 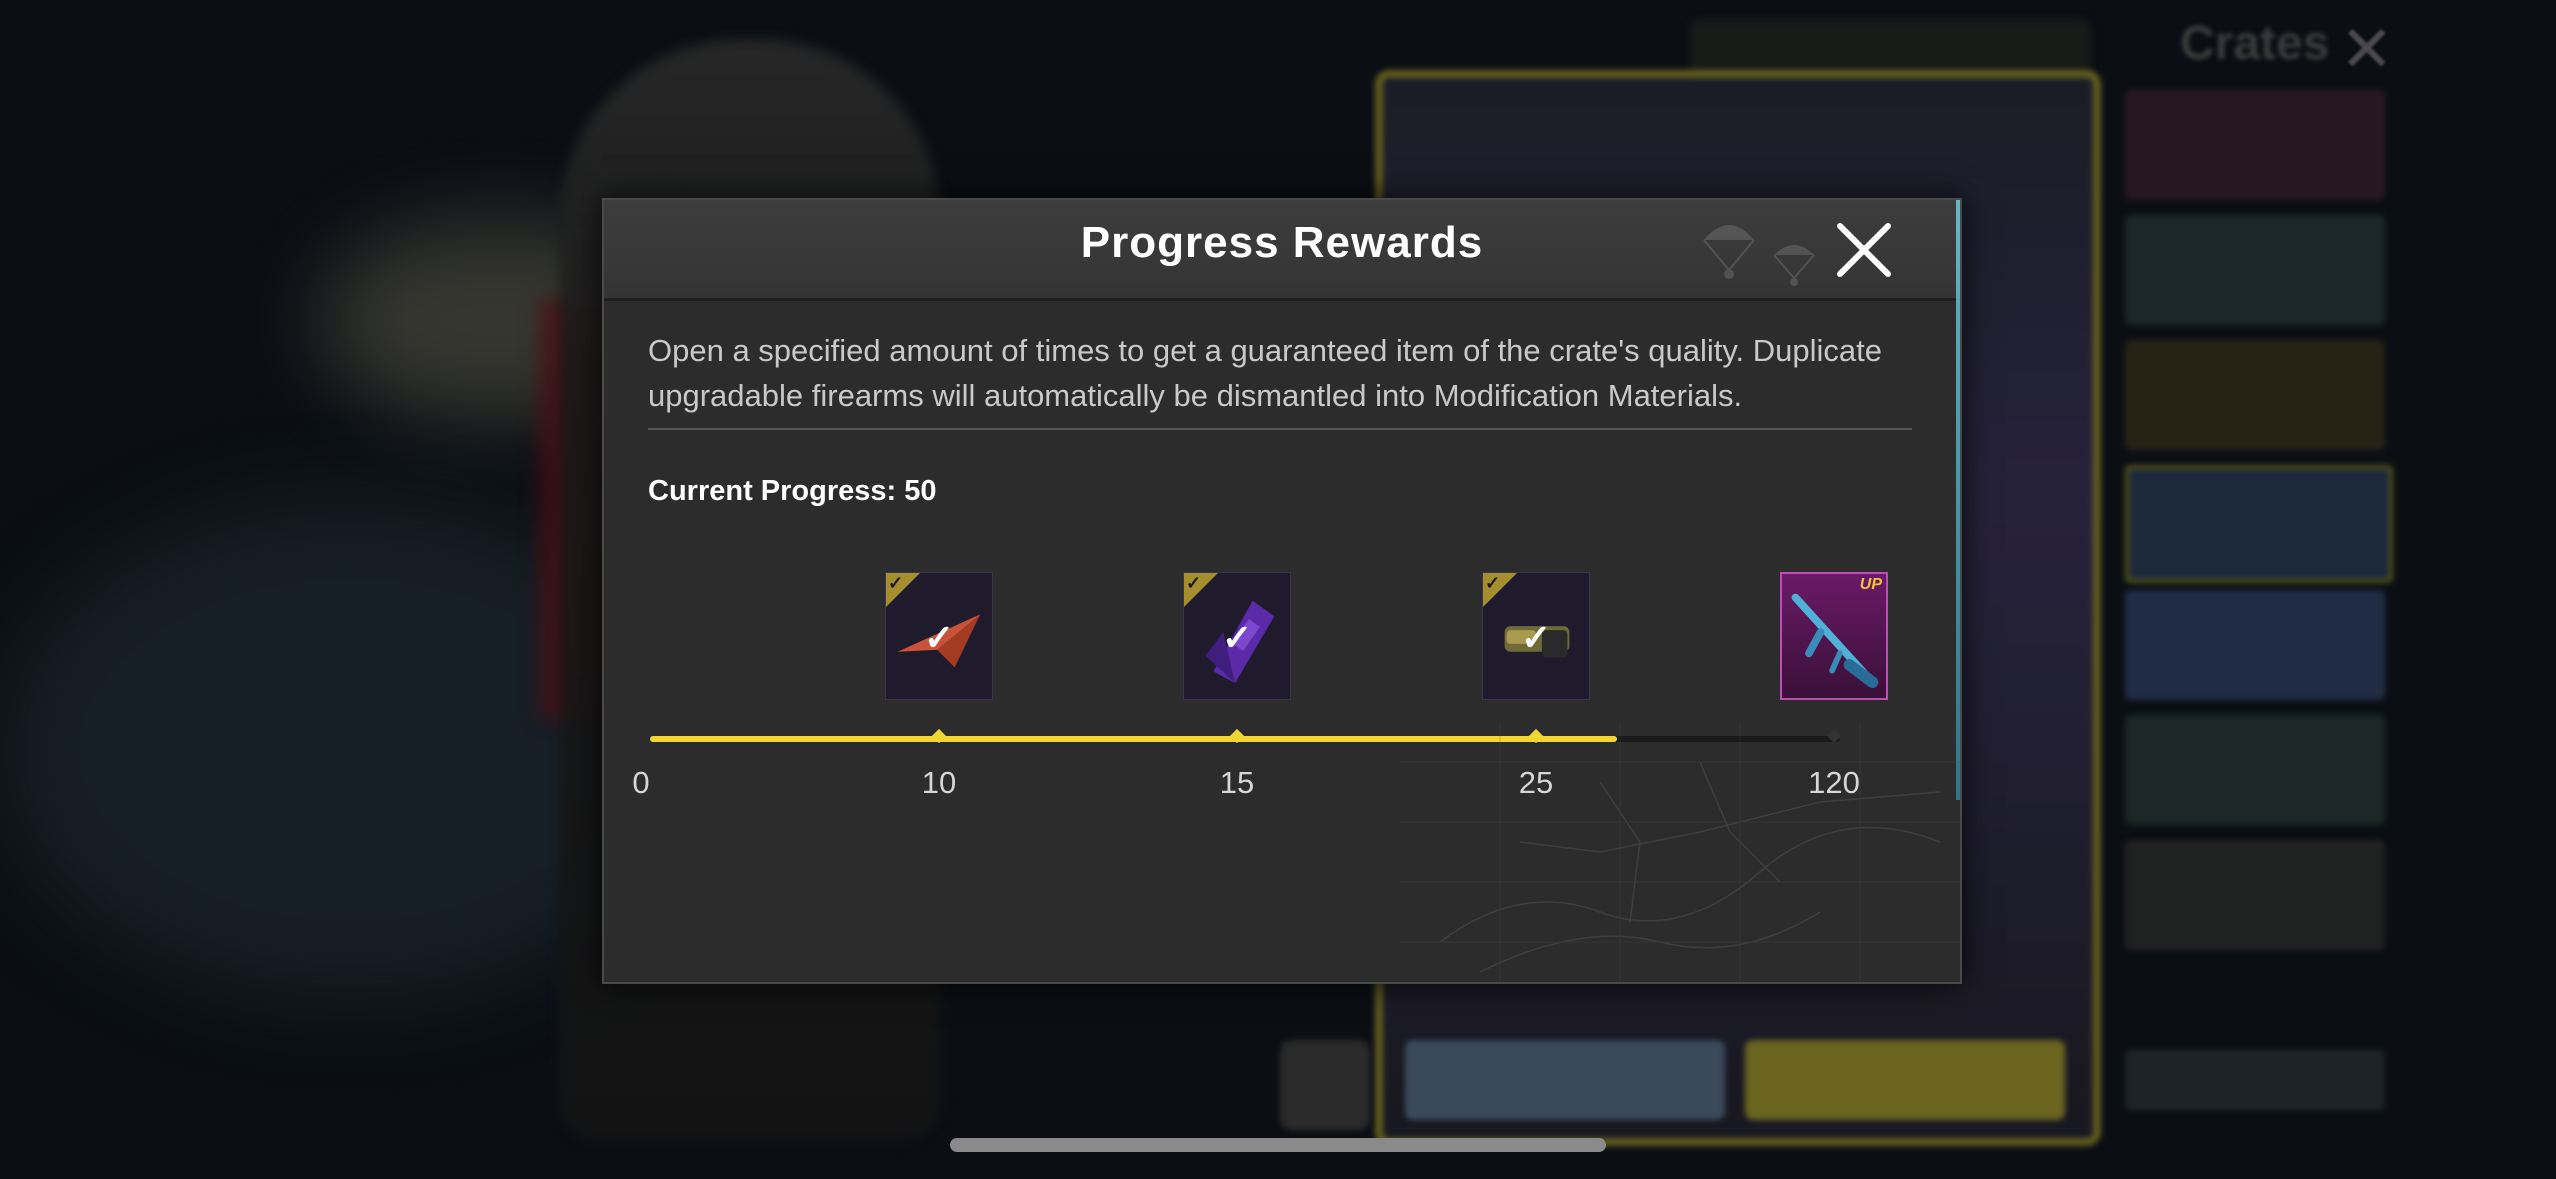 I want to click on reward-item-15: ✓ ✓, so click(x=1237, y=636).